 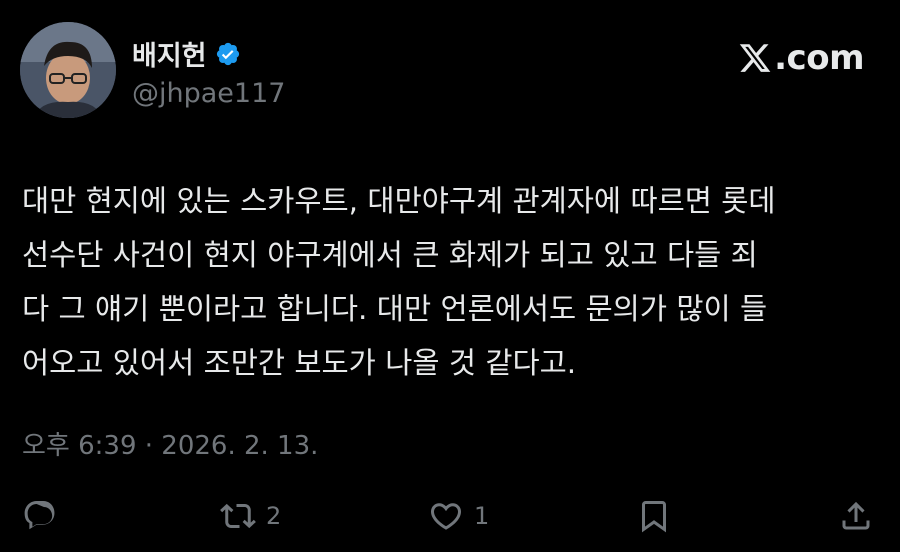 What do you see at coordinates (208, 93) in the screenshot?
I see `author-handle: @jhpae117` at bounding box center [208, 93].